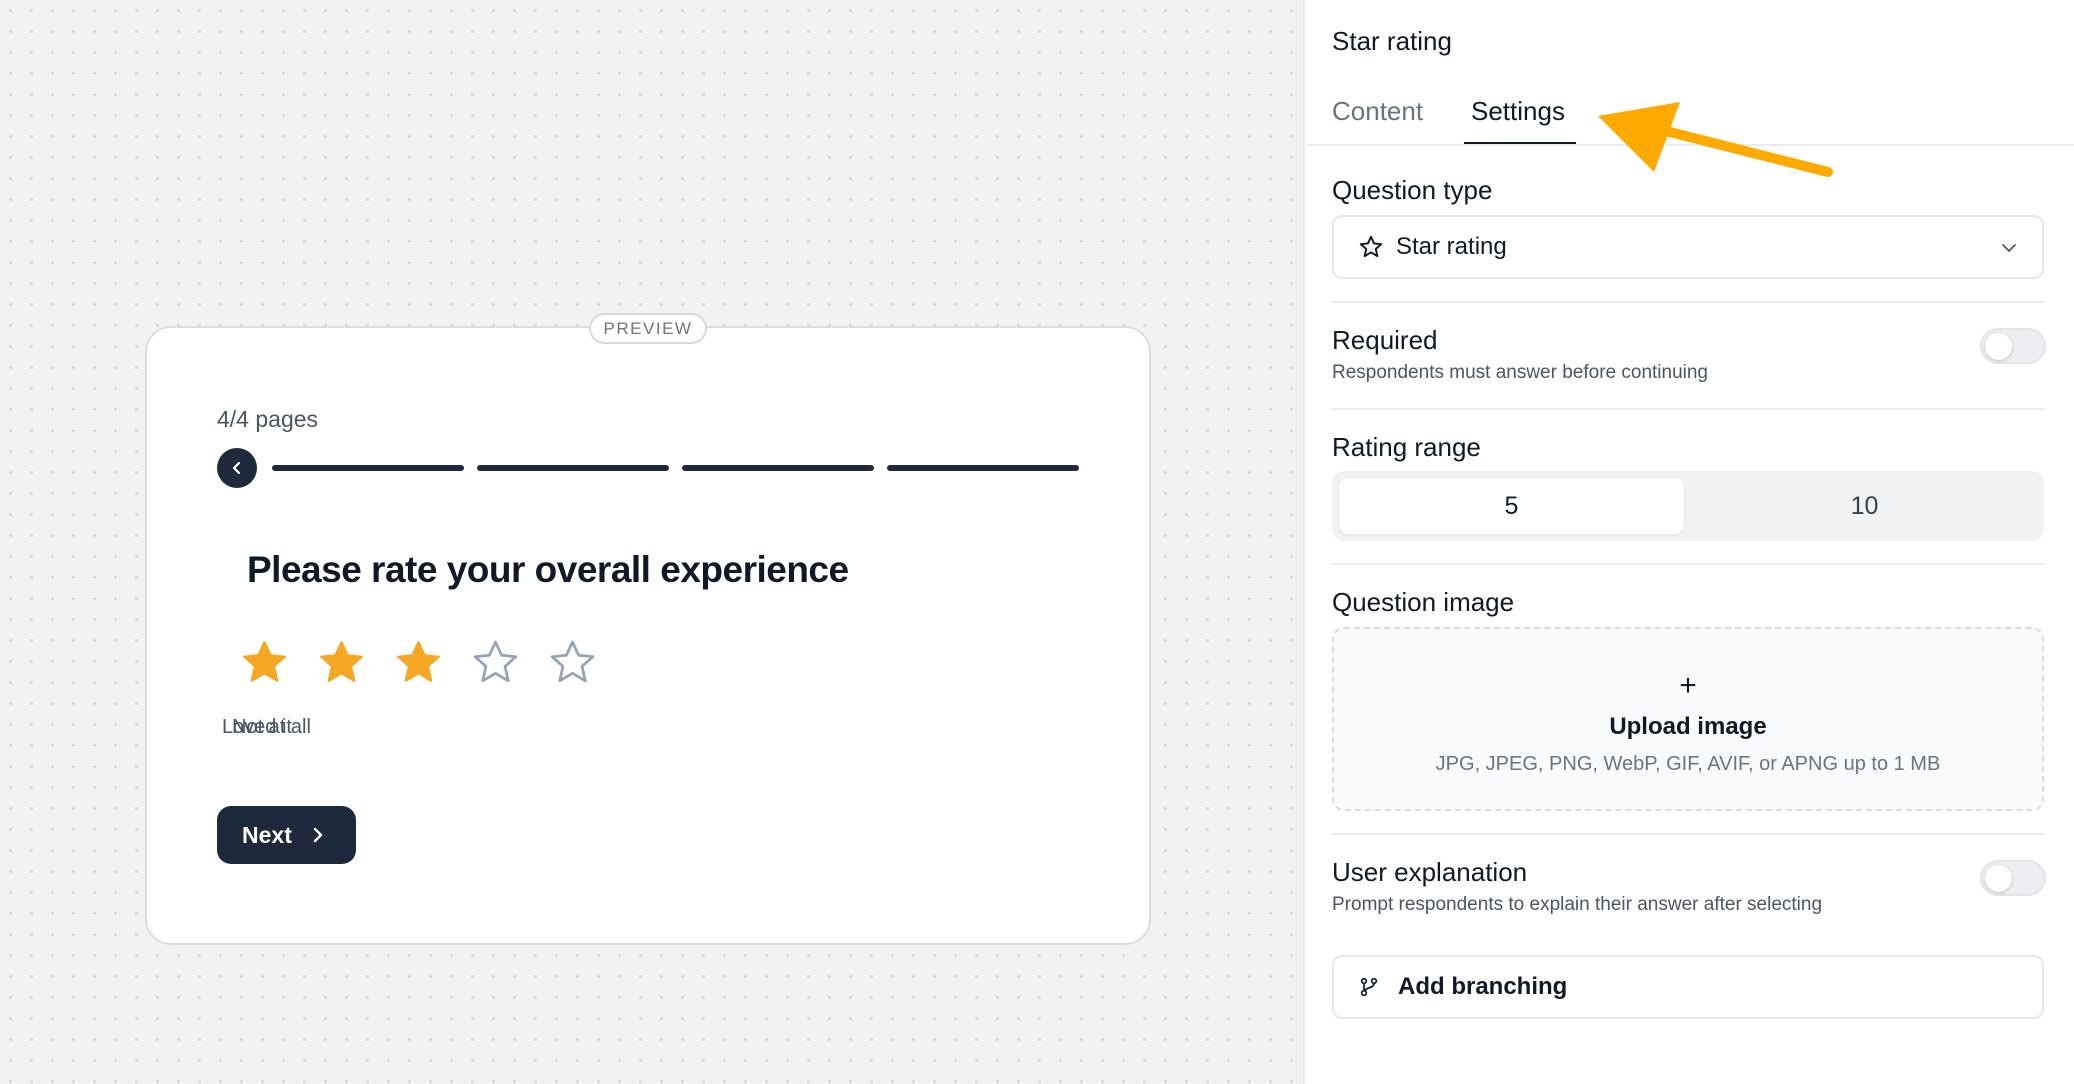  I want to click on pages-indicator: 4/4 pages, so click(268, 419).